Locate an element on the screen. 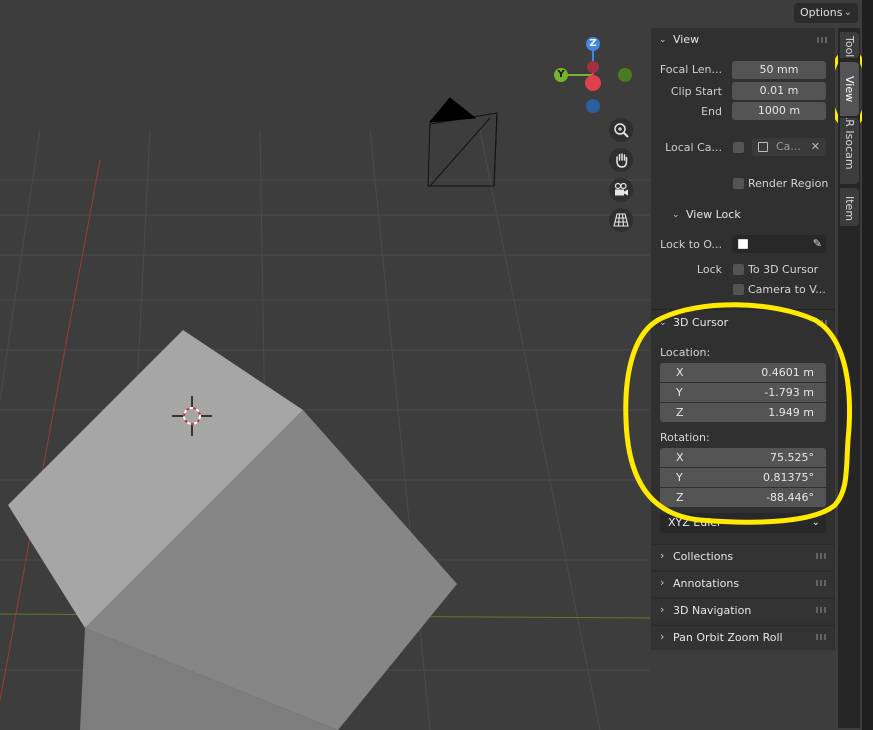  clip-start-field: 0.01 m is located at coordinates (779, 91).